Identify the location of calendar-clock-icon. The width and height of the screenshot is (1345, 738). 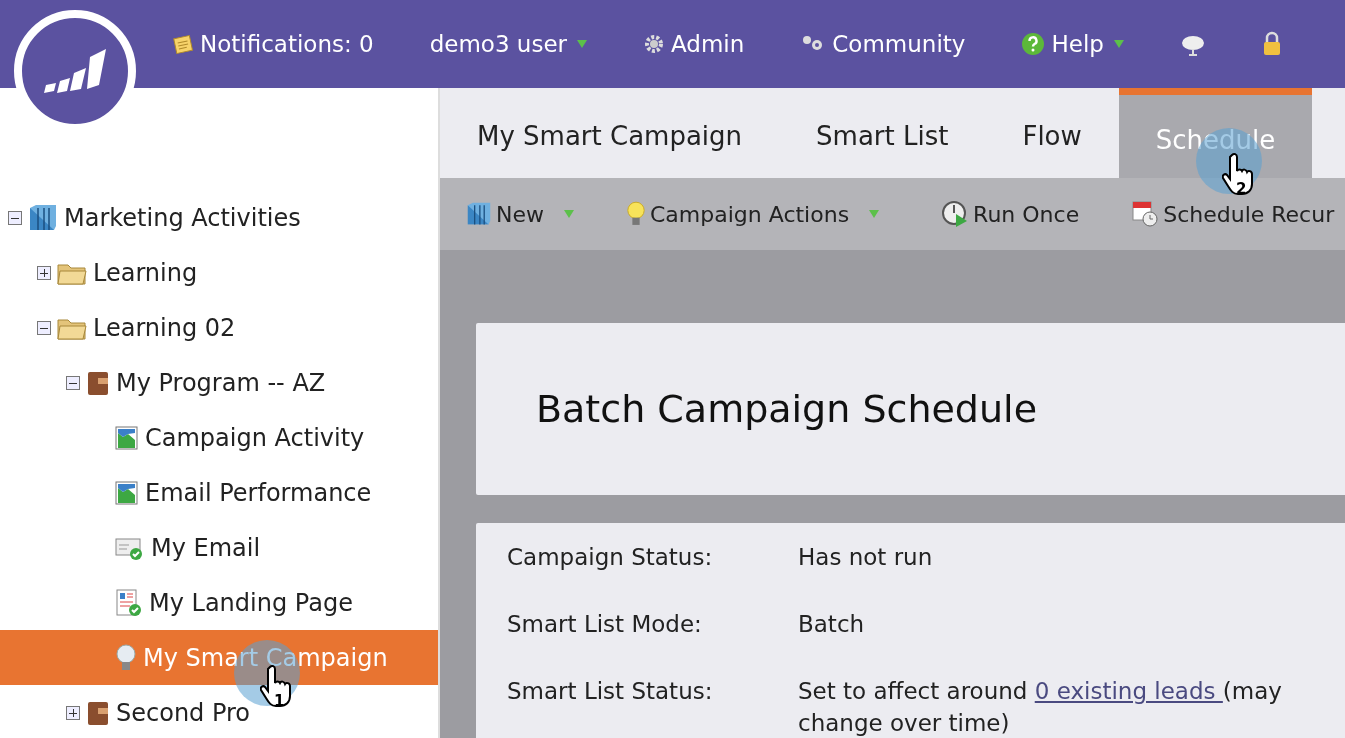
(1145, 214).